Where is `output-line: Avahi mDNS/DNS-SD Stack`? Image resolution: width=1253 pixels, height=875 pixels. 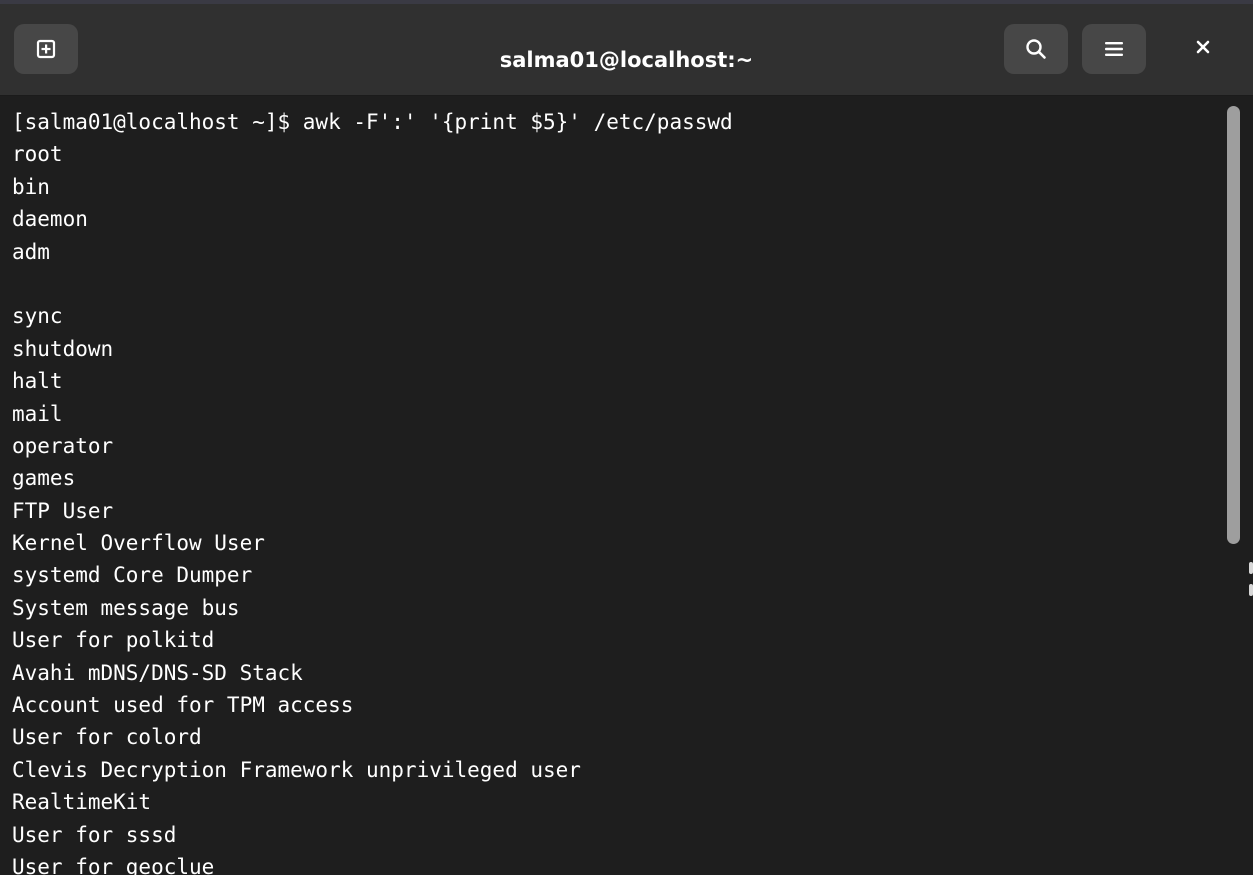 output-line: Avahi mDNS/DNS-SD Stack is located at coordinates (157, 672).